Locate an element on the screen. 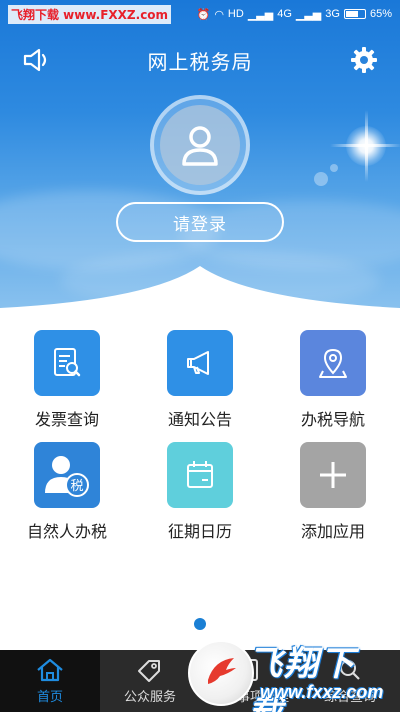 Image resolution: width=400 pixels, height=712 pixels. network-4g: 4G is located at coordinates (284, 14).